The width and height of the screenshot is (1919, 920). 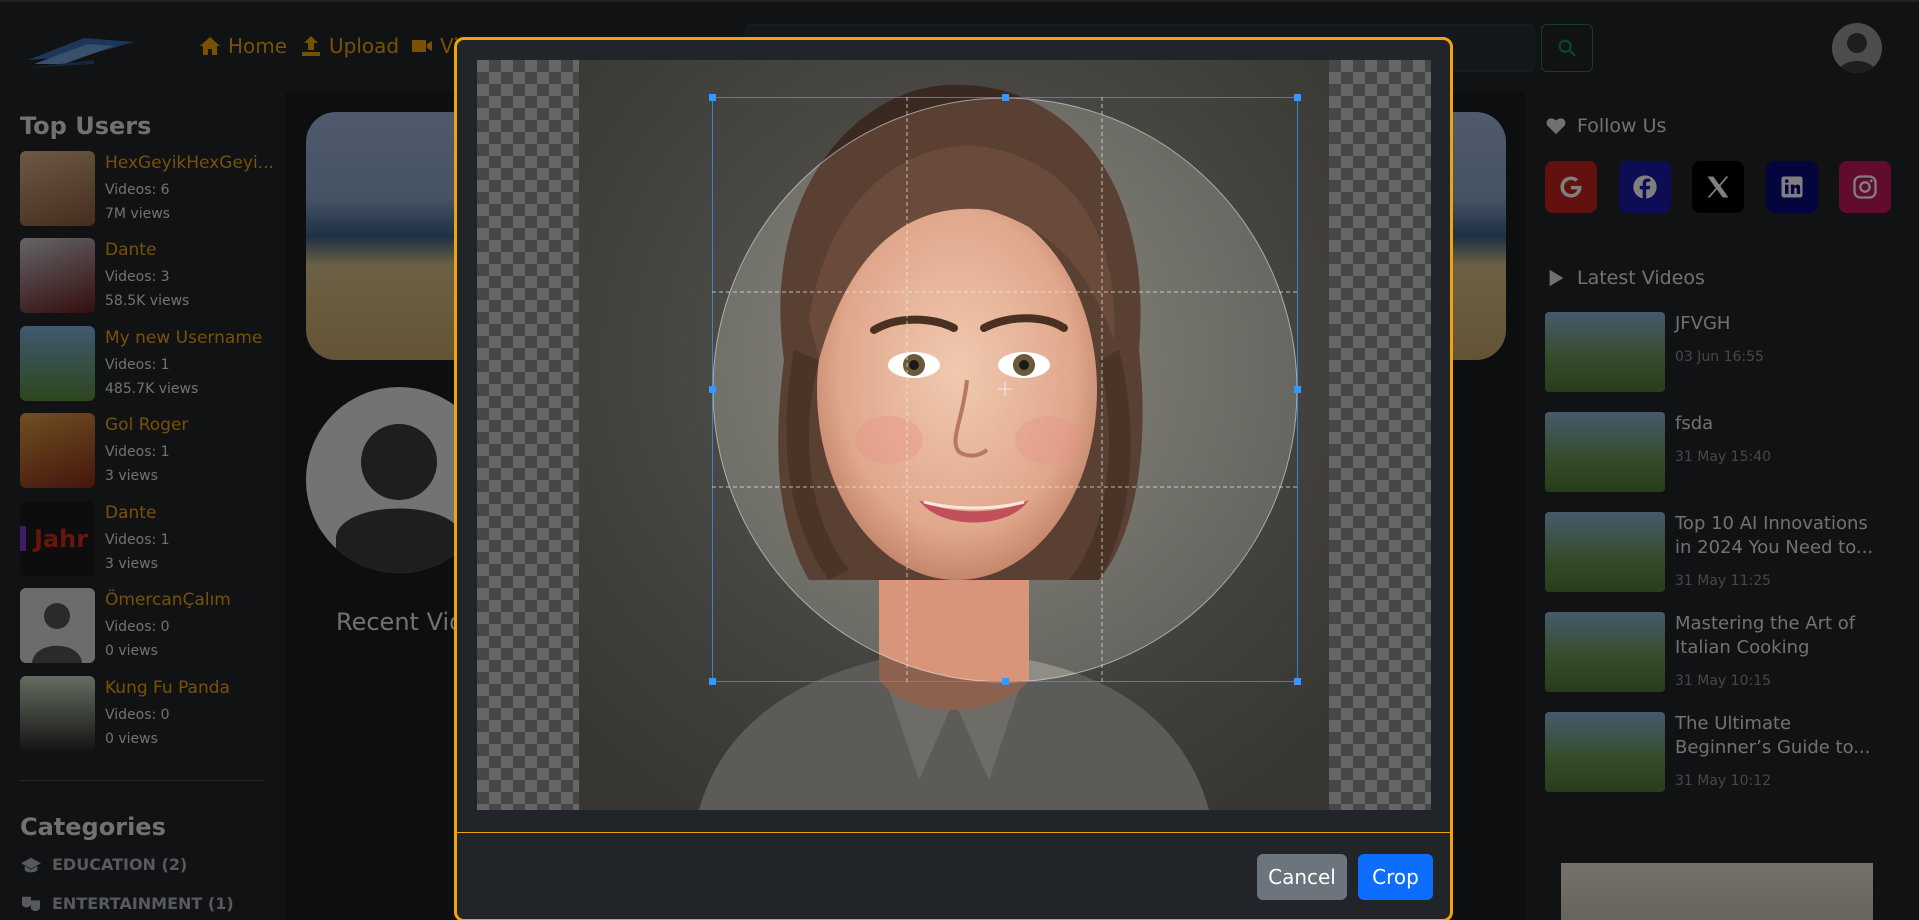 What do you see at coordinates (712, 389) in the screenshot?
I see `crop-handle-w` at bounding box center [712, 389].